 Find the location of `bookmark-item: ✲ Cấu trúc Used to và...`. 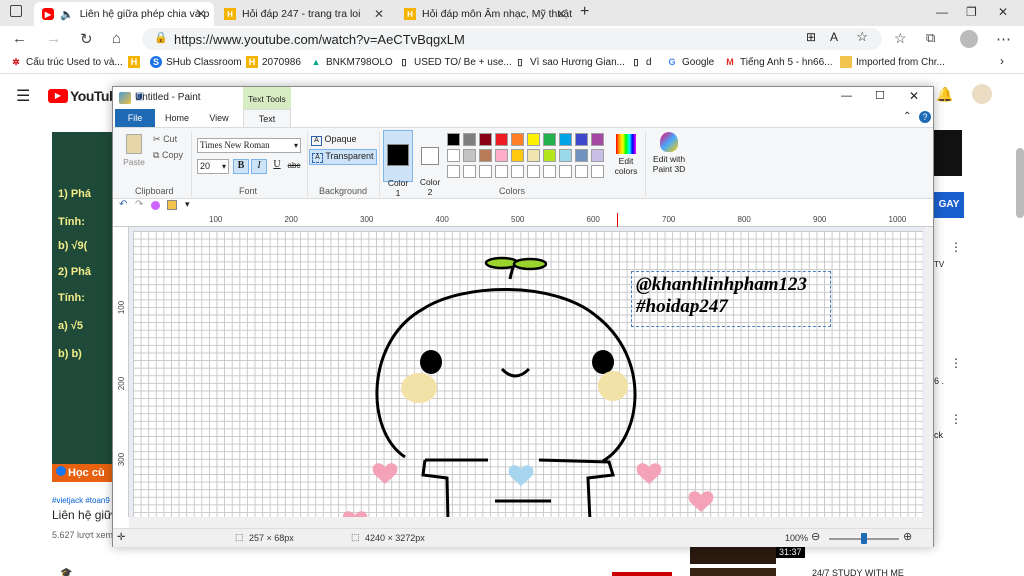

bookmark-item: ✲ Cấu trúc Used to và... is located at coordinates (66, 62).